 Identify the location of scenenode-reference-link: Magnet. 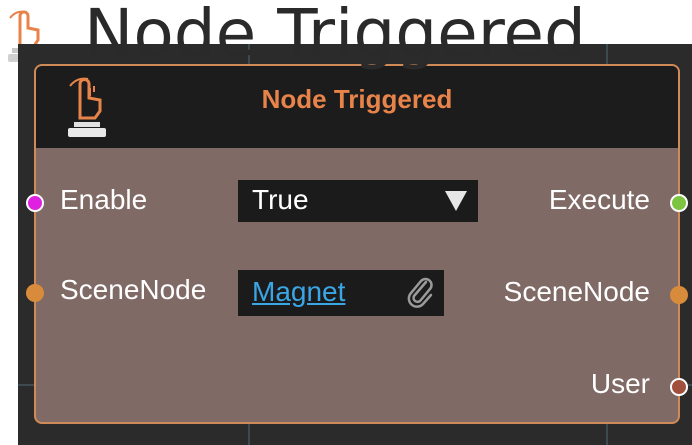
(298, 292).